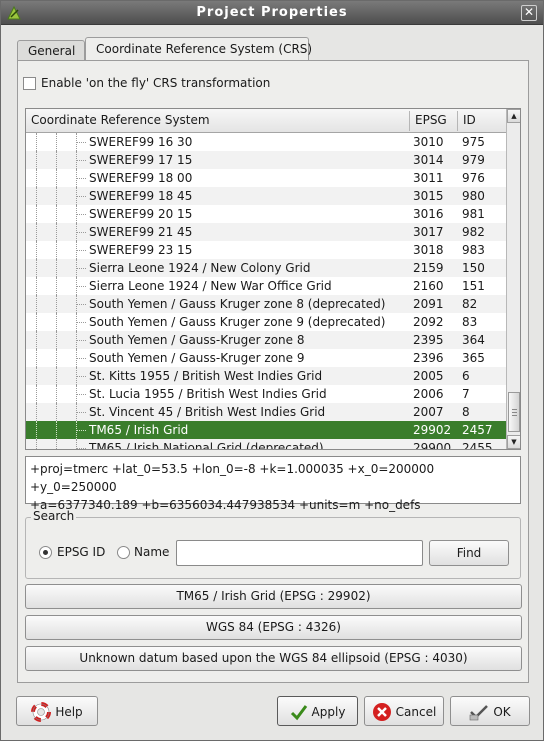  I want to click on radio-epsg-id-label: EPSG ID, so click(81, 552).